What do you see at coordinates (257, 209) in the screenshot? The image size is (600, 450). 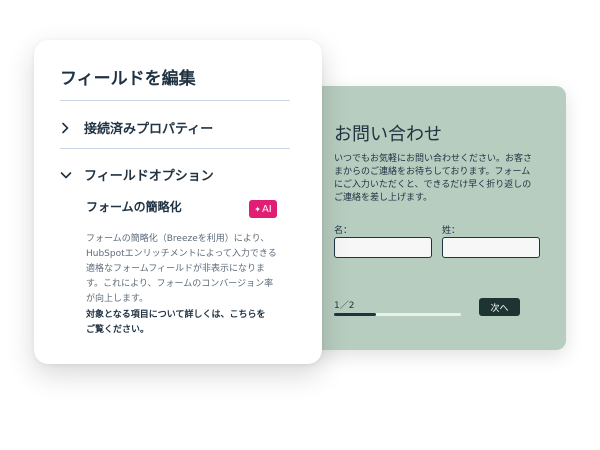 I see `sparkle-icon: ✦` at bounding box center [257, 209].